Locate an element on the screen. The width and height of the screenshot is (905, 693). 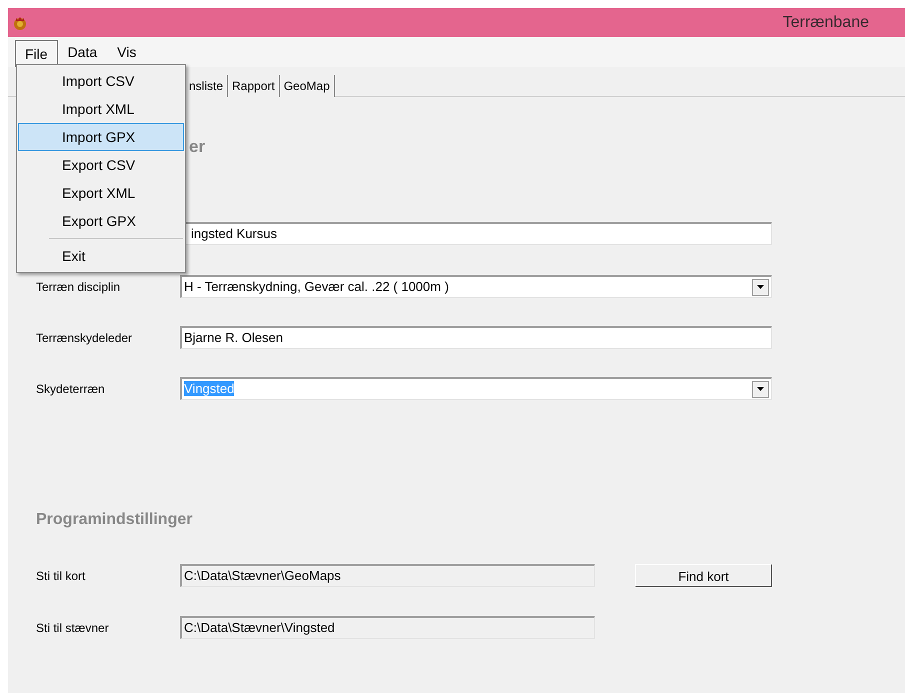
menu-entry: Export CSV is located at coordinates (101, 165).